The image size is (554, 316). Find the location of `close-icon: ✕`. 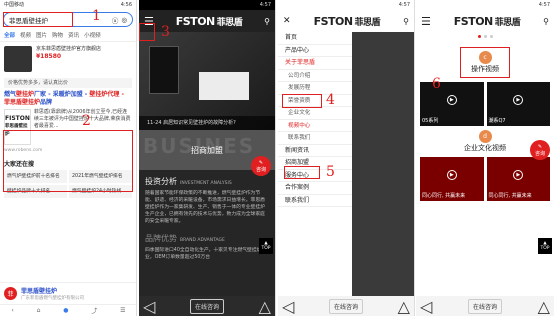

close-icon: ✕ is located at coordinates (287, 21).